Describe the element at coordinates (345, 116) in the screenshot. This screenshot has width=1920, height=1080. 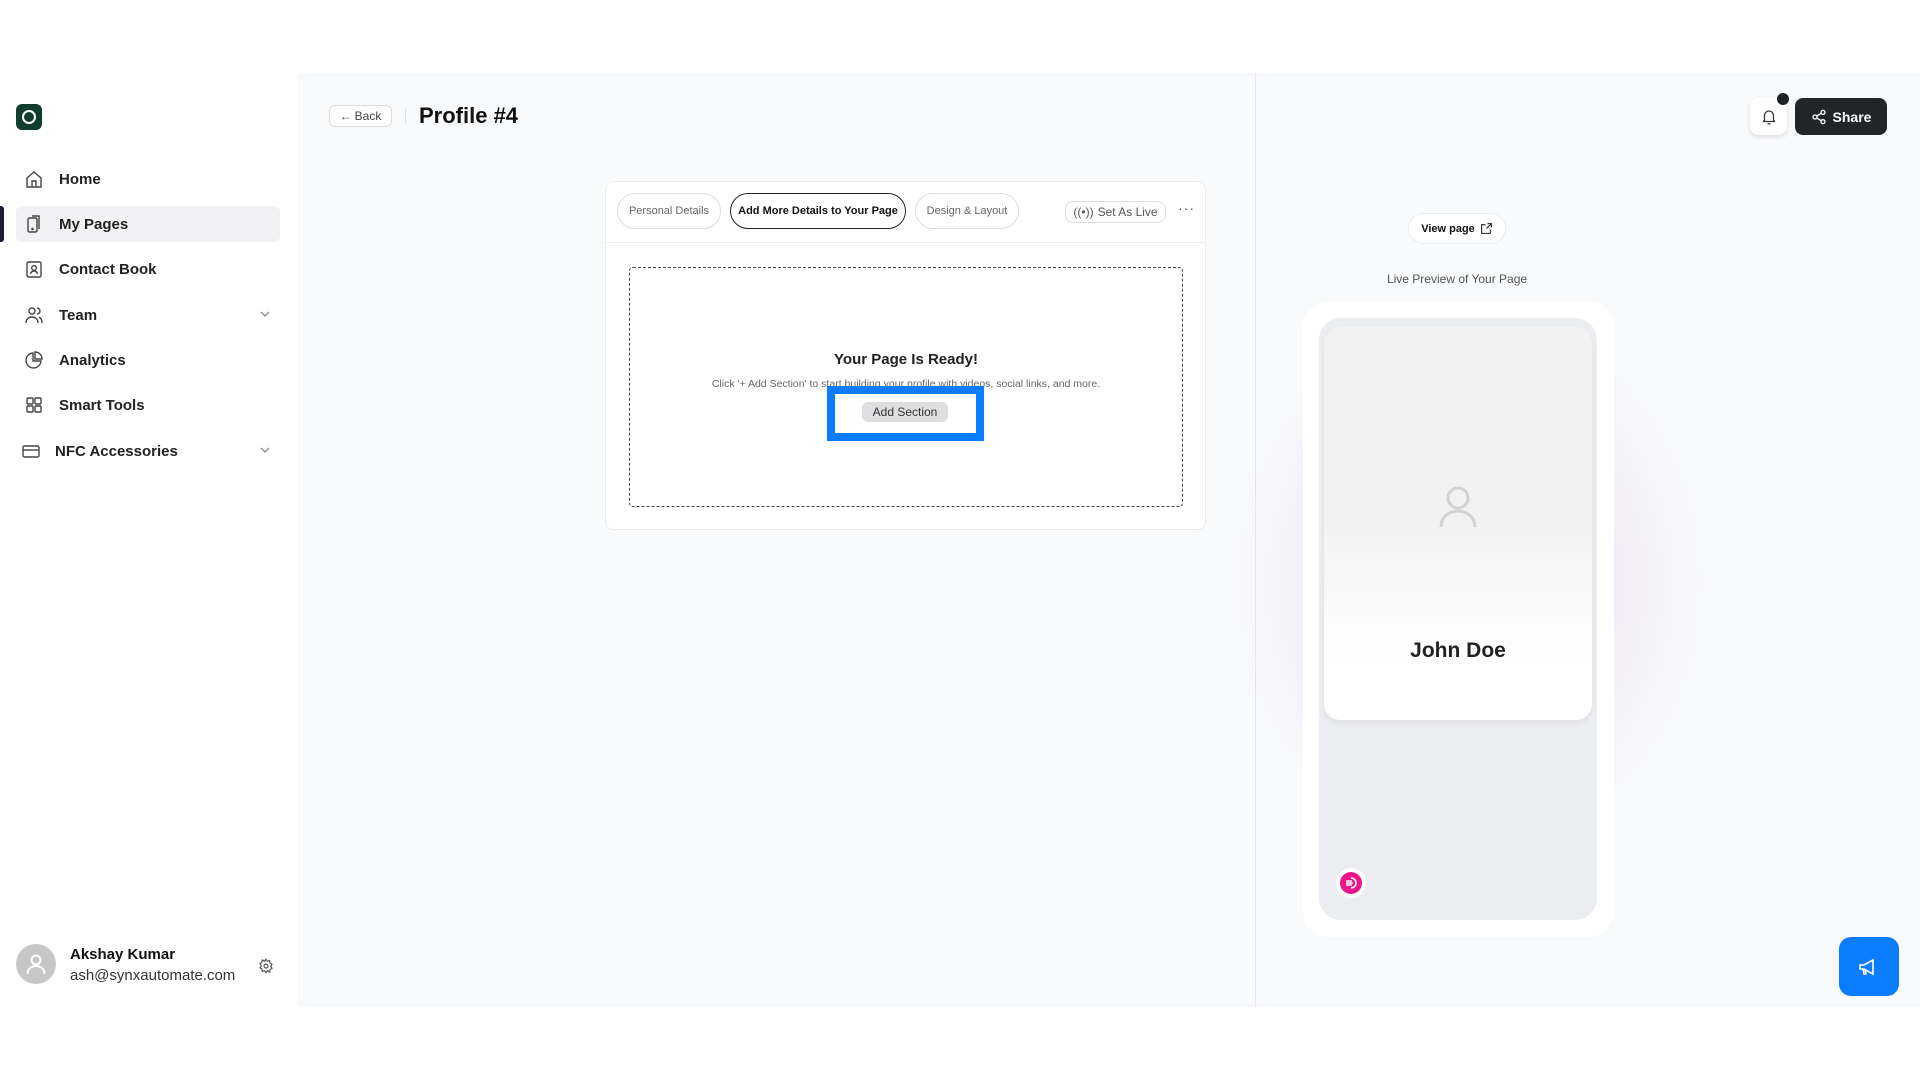
I see `arrow-left-icon: ←` at that location.